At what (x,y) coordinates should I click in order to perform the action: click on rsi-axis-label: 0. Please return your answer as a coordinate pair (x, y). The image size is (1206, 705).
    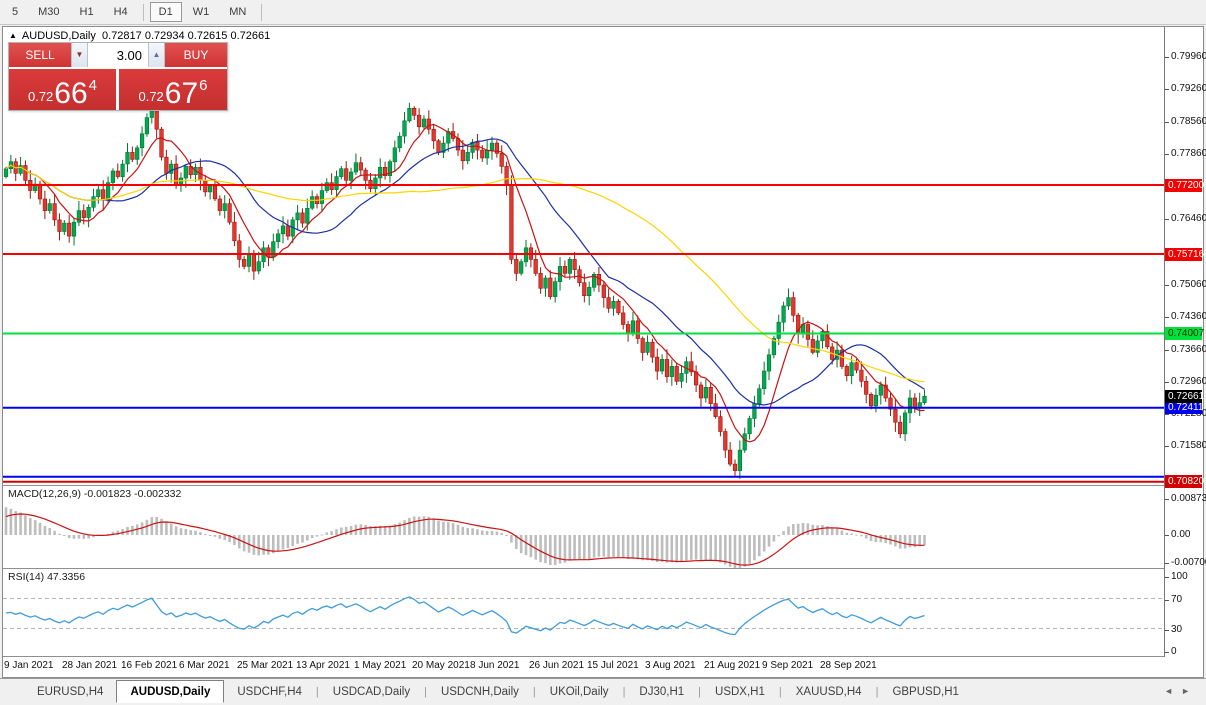
    Looking at the image, I should click on (1174, 651).